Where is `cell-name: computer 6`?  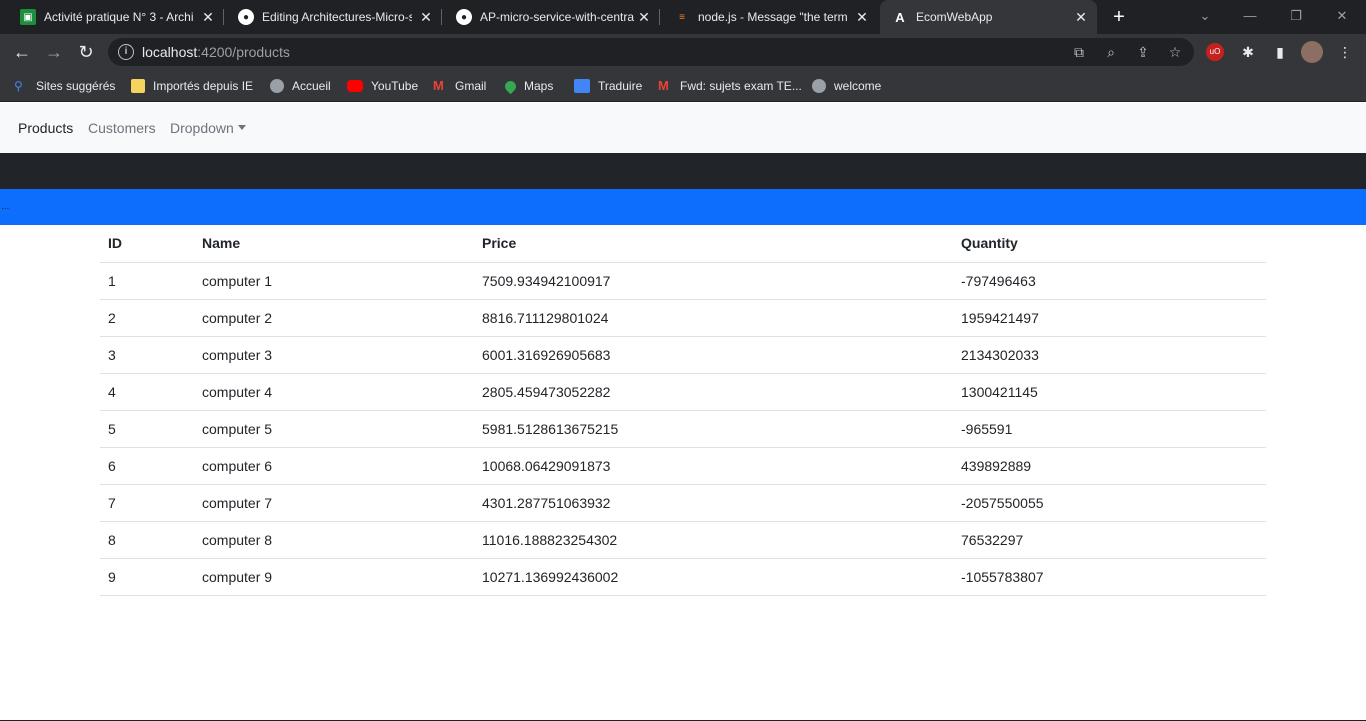 cell-name: computer 6 is located at coordinates (334, 466).